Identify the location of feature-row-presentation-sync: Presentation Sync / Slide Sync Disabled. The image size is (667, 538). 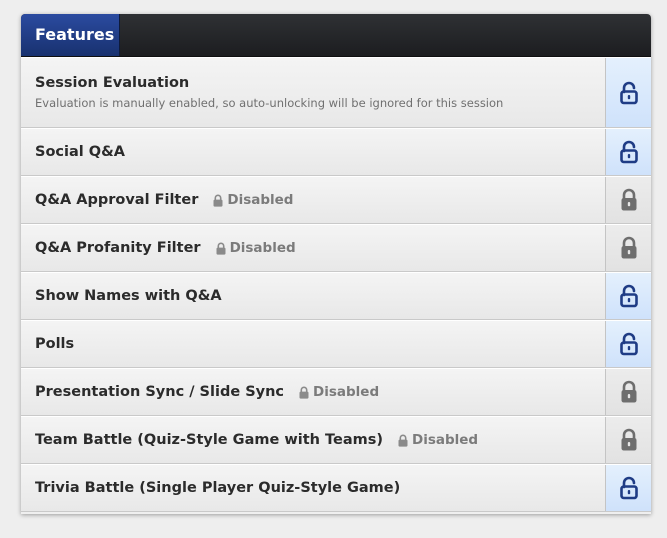
(336, 392).